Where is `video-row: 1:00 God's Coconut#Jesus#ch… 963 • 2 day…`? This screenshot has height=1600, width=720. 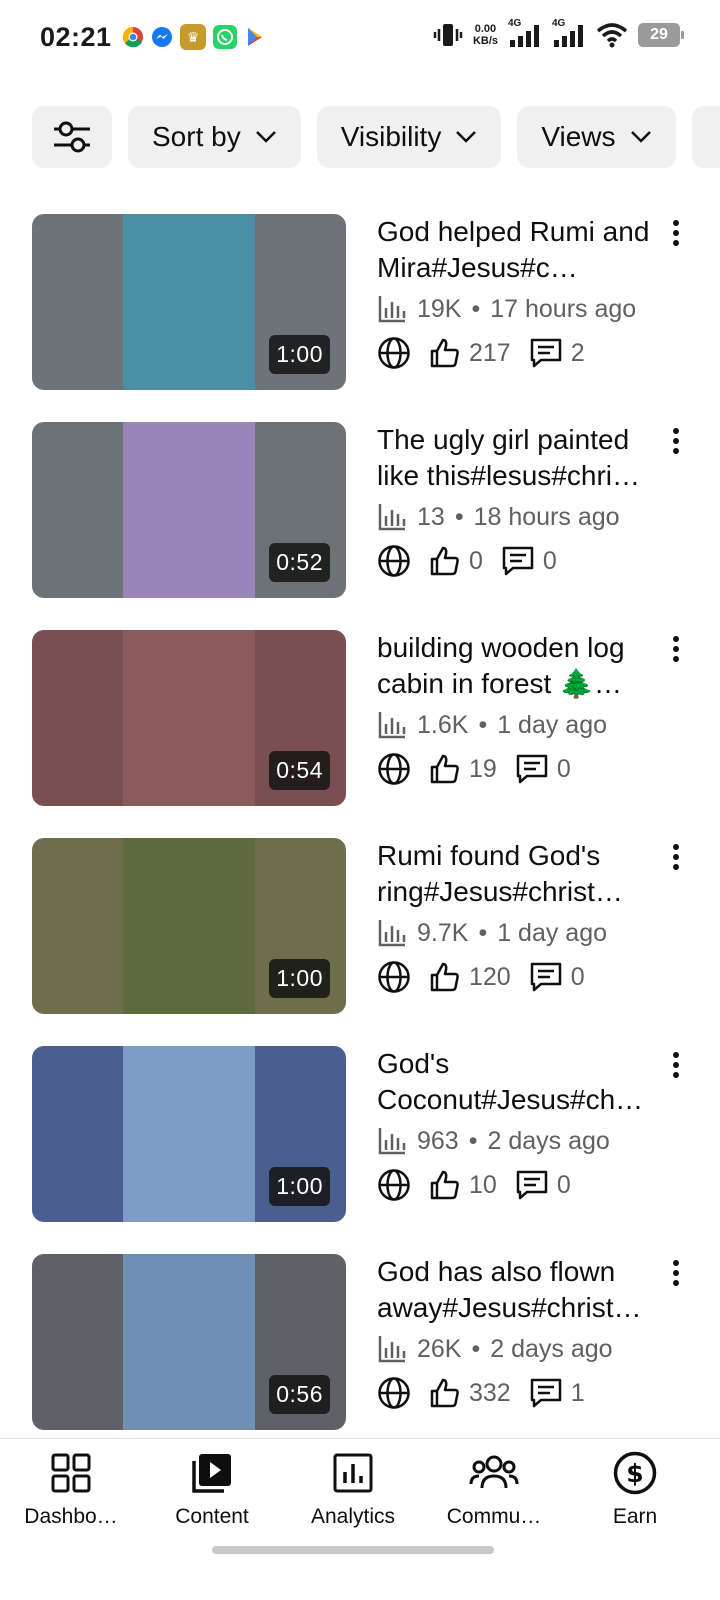 video-row: 1:00 God's Coconut#Jesus#ch… 963 • 2 day… is located at coordinates (360, 1150).